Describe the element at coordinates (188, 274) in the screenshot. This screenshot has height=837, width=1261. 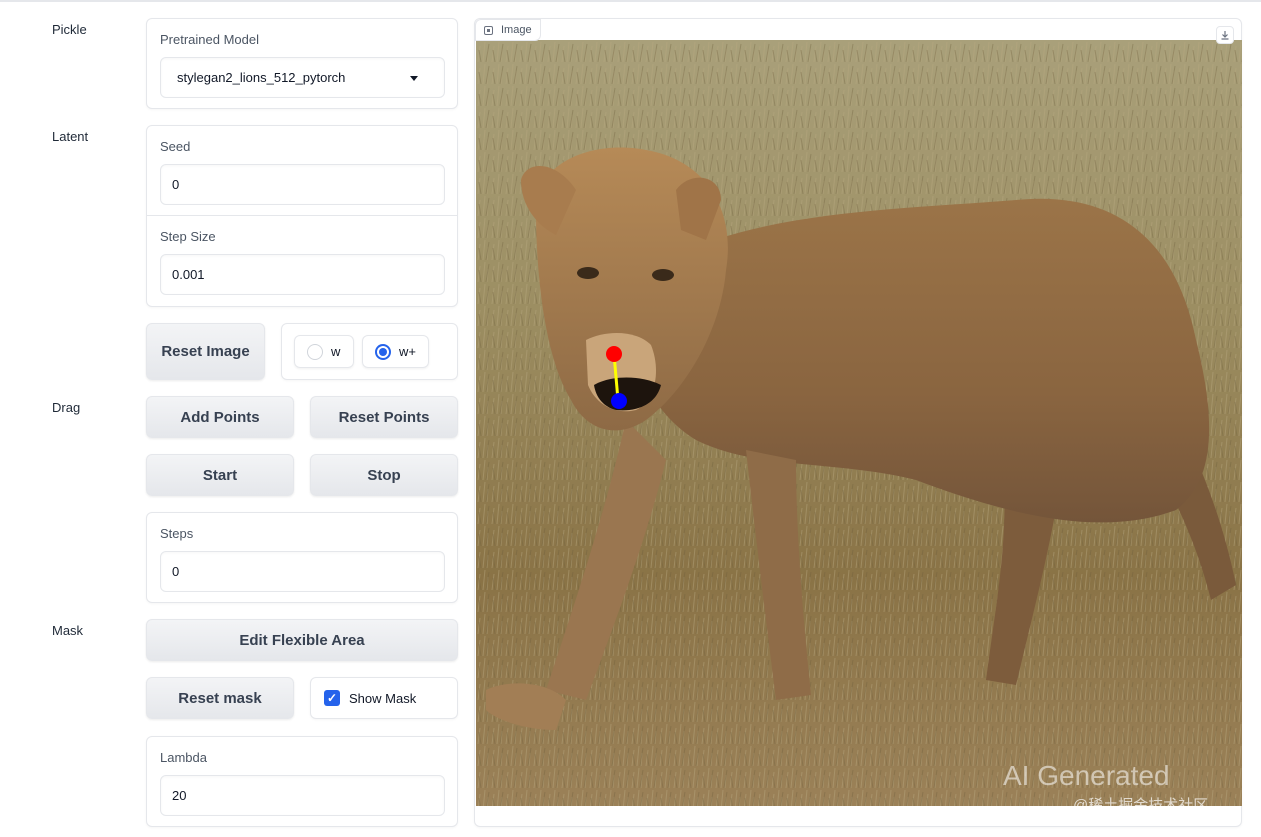
I see `step-size-value: 0.001` at that location.